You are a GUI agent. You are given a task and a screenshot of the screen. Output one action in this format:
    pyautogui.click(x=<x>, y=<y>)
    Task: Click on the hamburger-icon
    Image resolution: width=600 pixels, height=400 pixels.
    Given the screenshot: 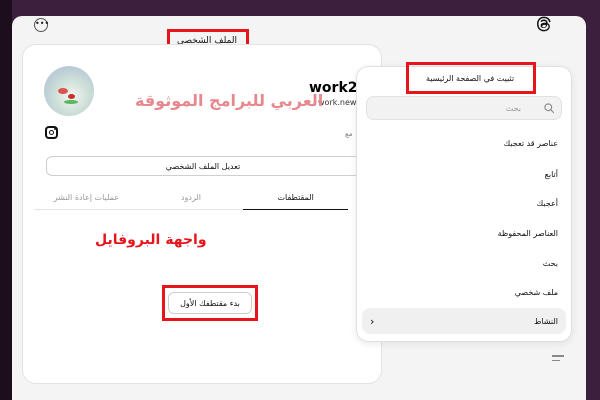 What is the action you would take?
    pyautogui.click(x=558, y=358)
    